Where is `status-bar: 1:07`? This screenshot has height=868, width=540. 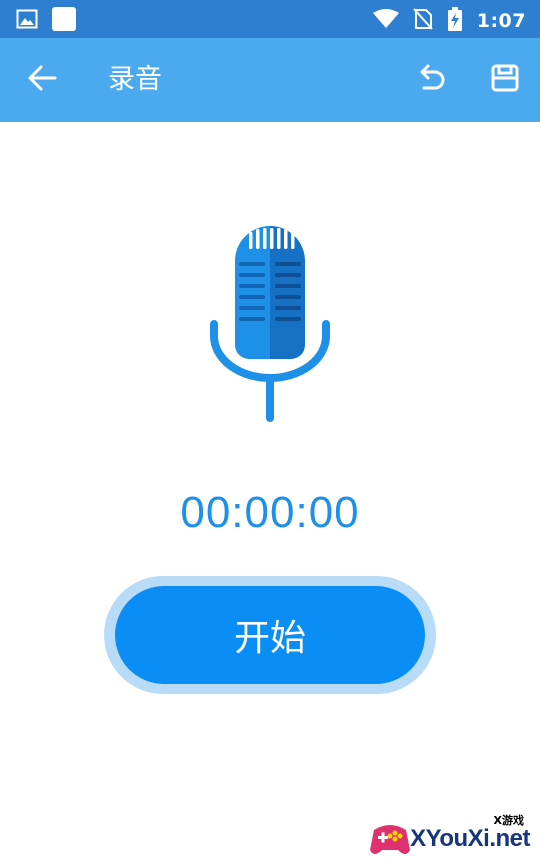 status-bar: 1:07 is located at coordinates (270, 19).